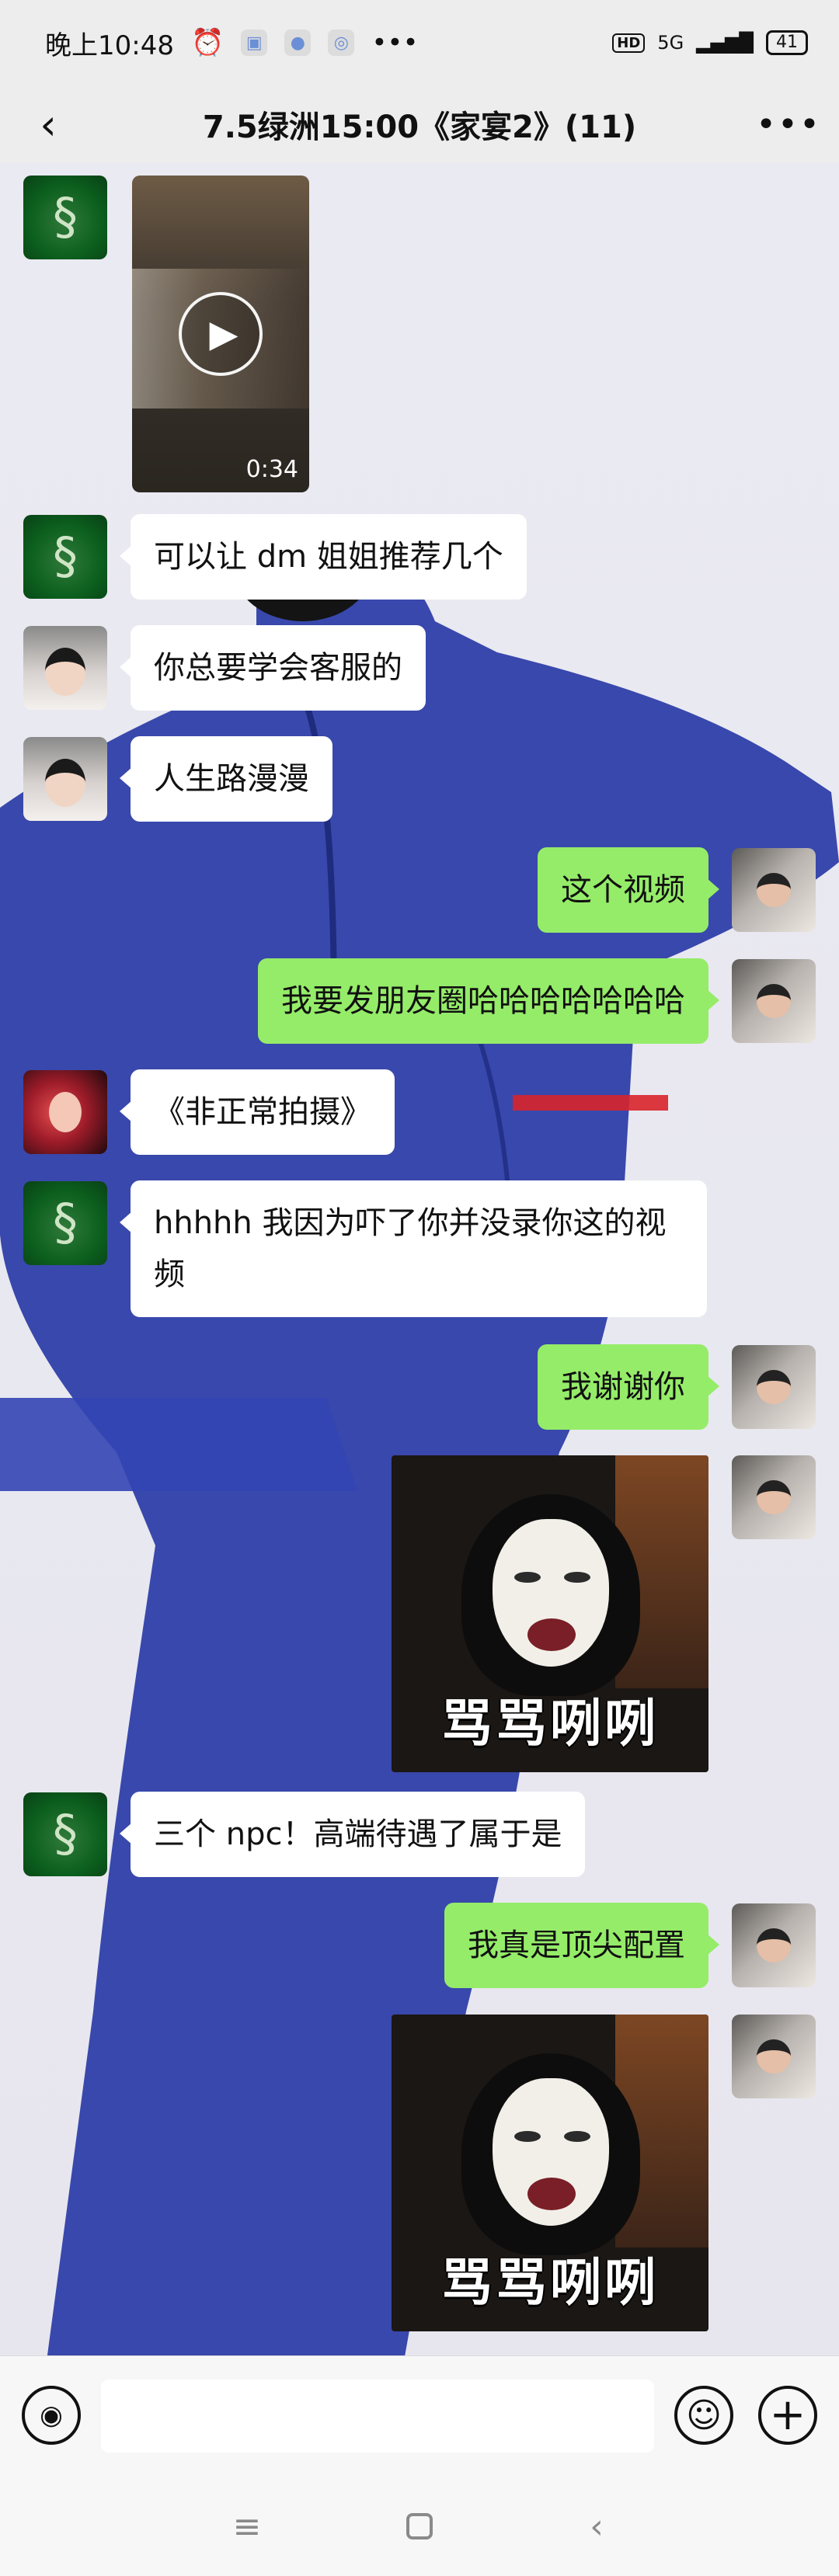 The height and width of the screenshot is (2576, 839). I want to click on plus-icon: +, so click(788, 2415).